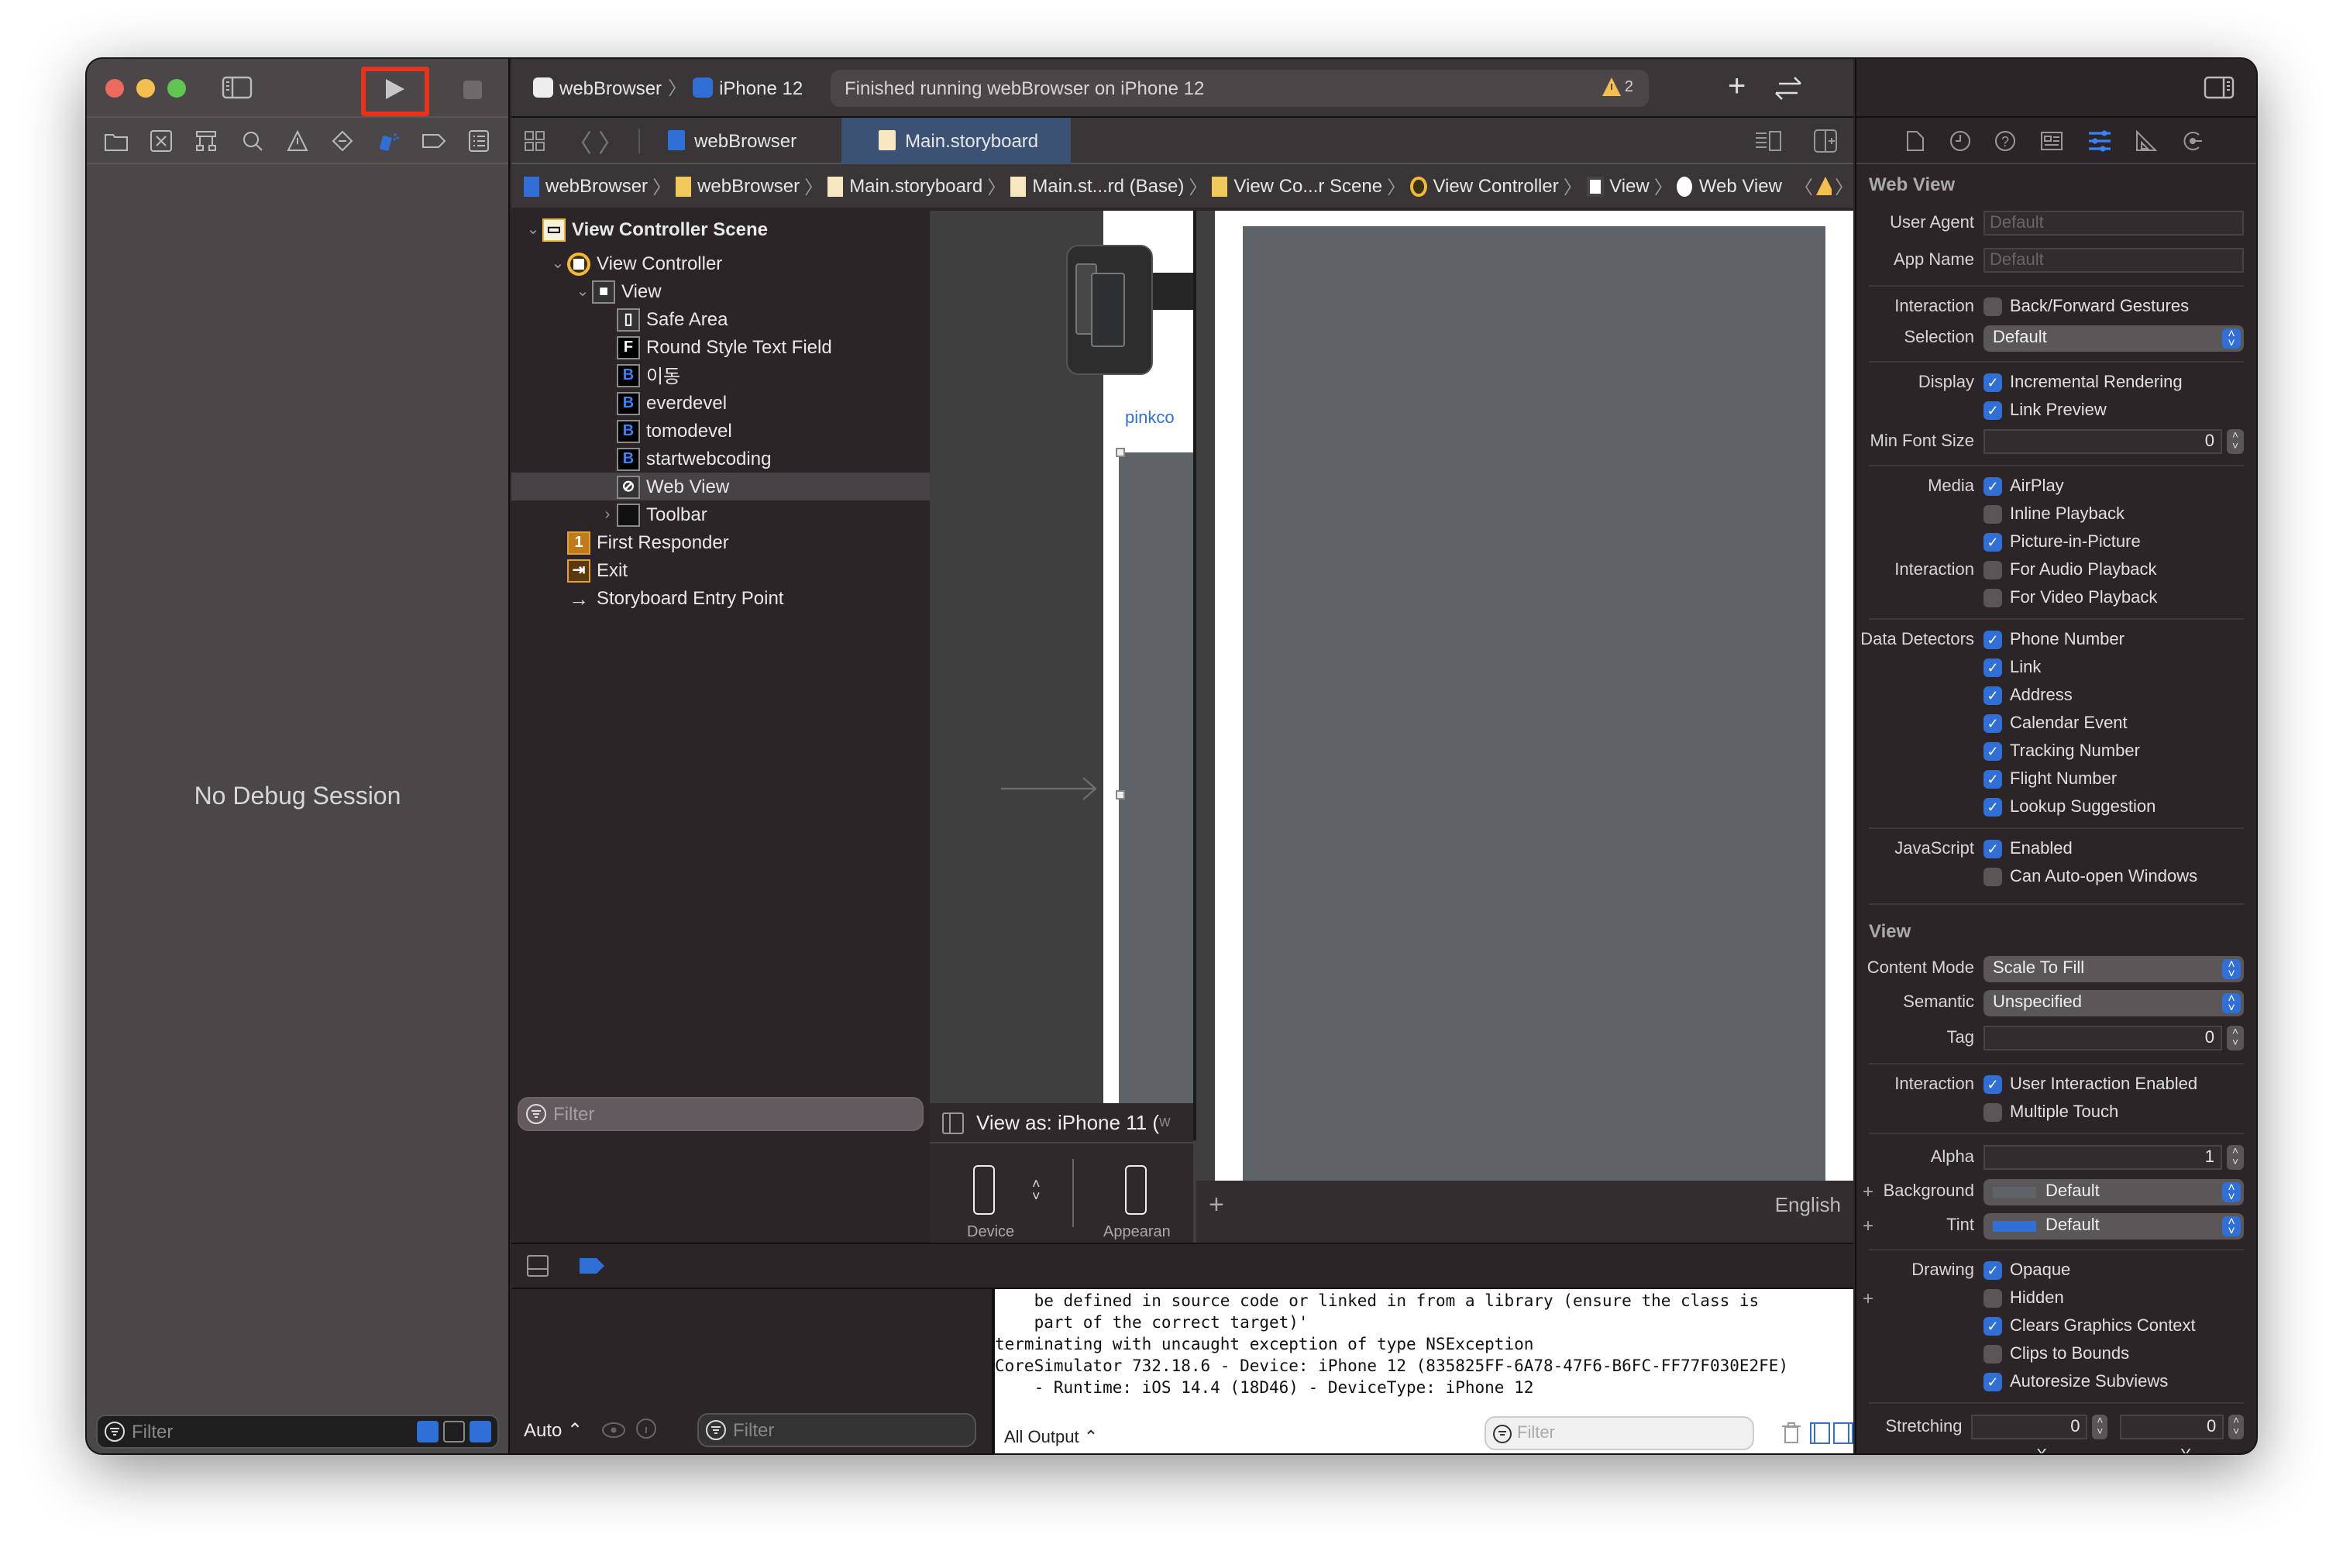  Describe the element at coordinates (720, 486) in the screenshot. I see `outline-item: ⊘ Web View` at that location.